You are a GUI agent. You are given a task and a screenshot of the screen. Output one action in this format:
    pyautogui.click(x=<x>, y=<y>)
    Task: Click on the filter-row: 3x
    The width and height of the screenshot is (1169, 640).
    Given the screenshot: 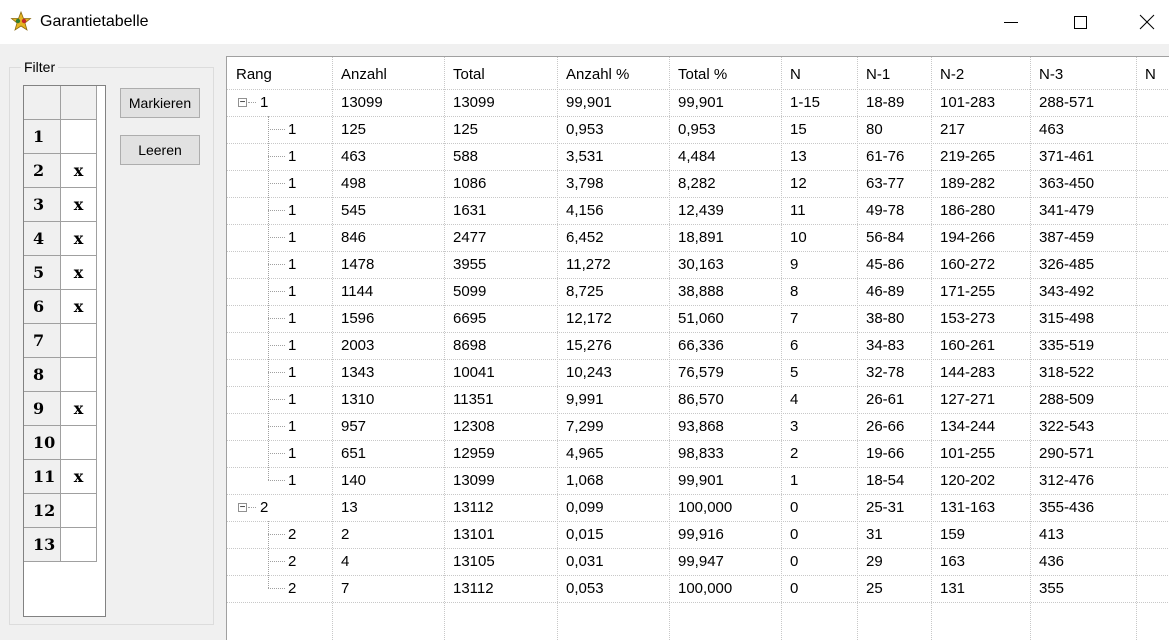 What is the action you would take?
    pyautogui.click(x=60, y=205)
    